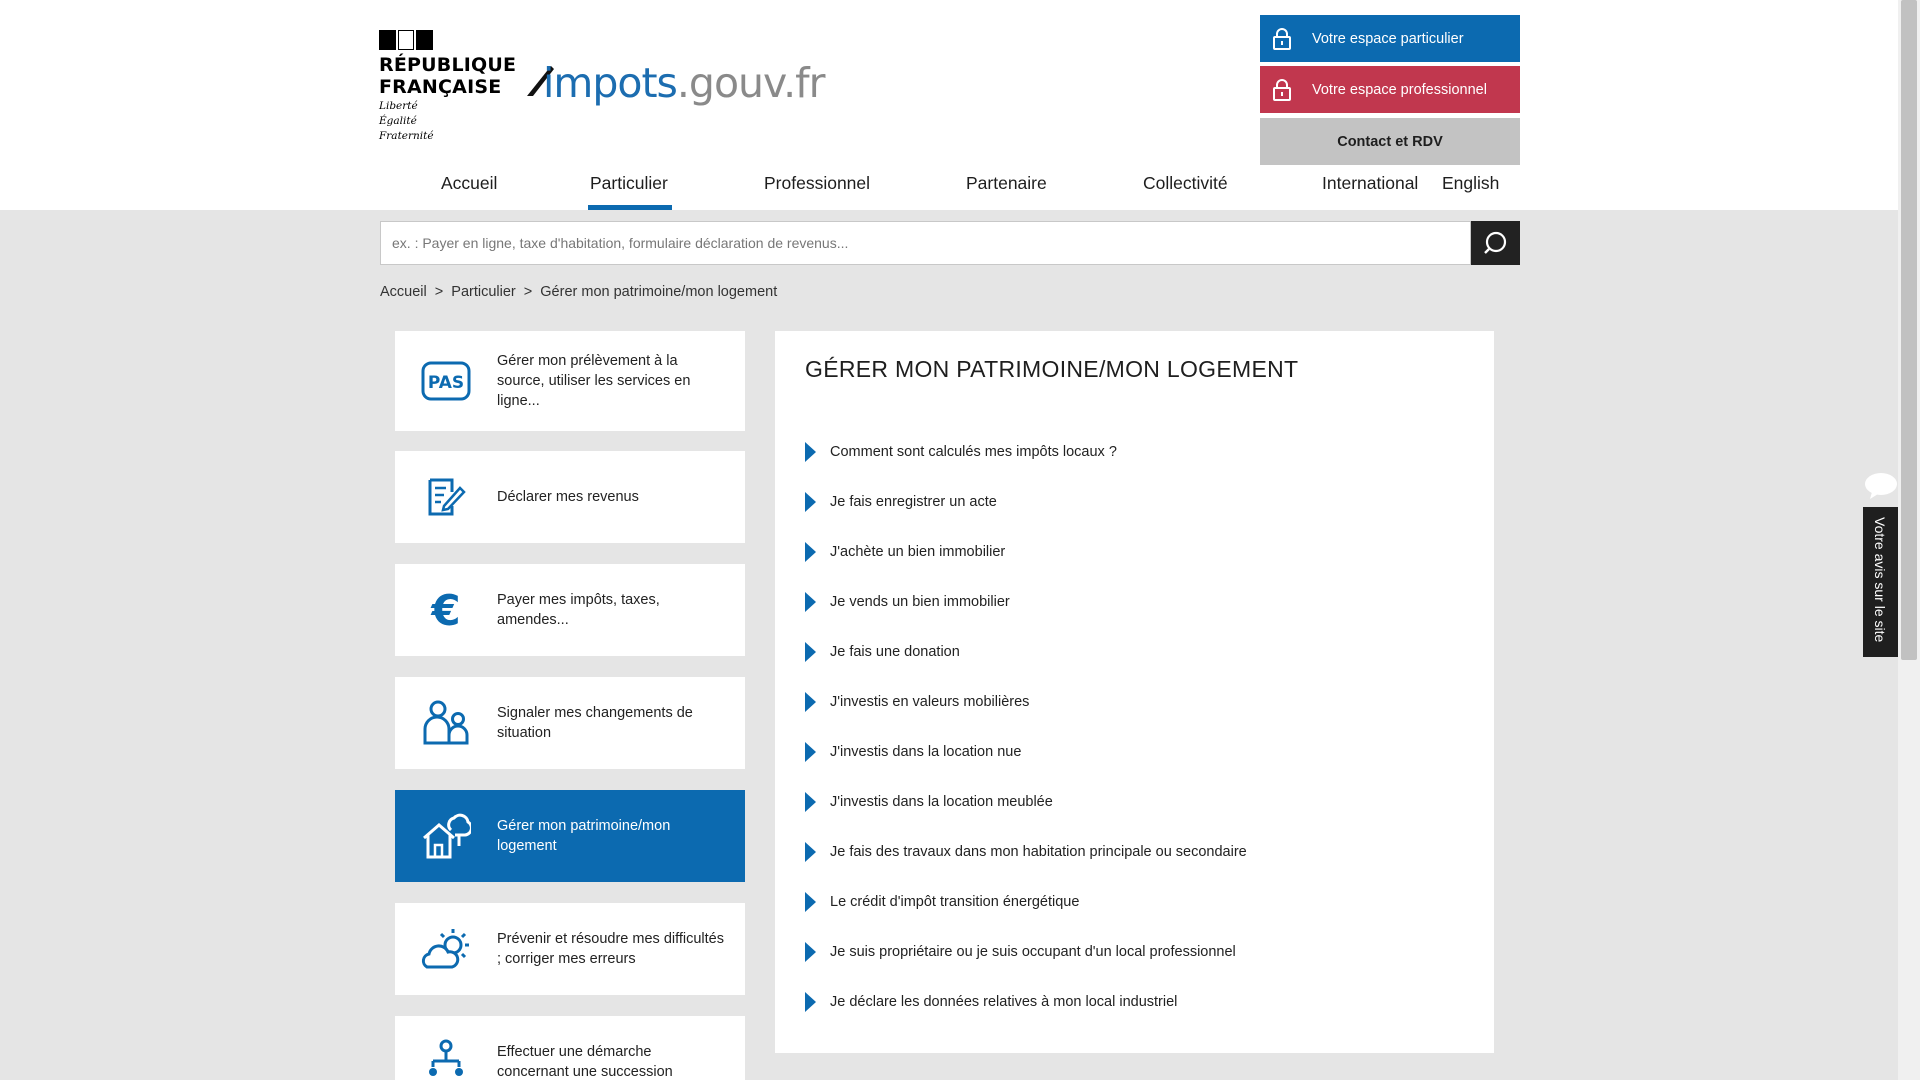 The image size is (1920, 1080). I want to click on card-changements-situation: Signaler mes changements de situation, so click(570, 723).